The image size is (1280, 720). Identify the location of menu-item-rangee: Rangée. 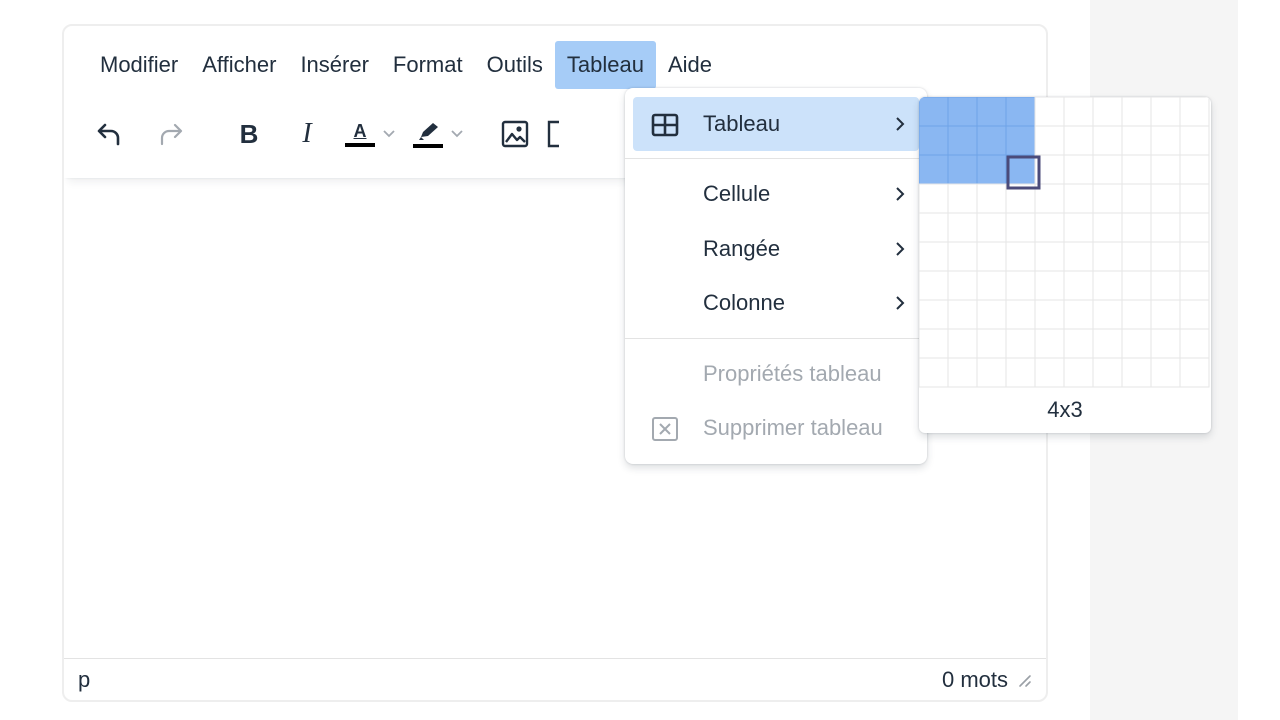
(776, 249).